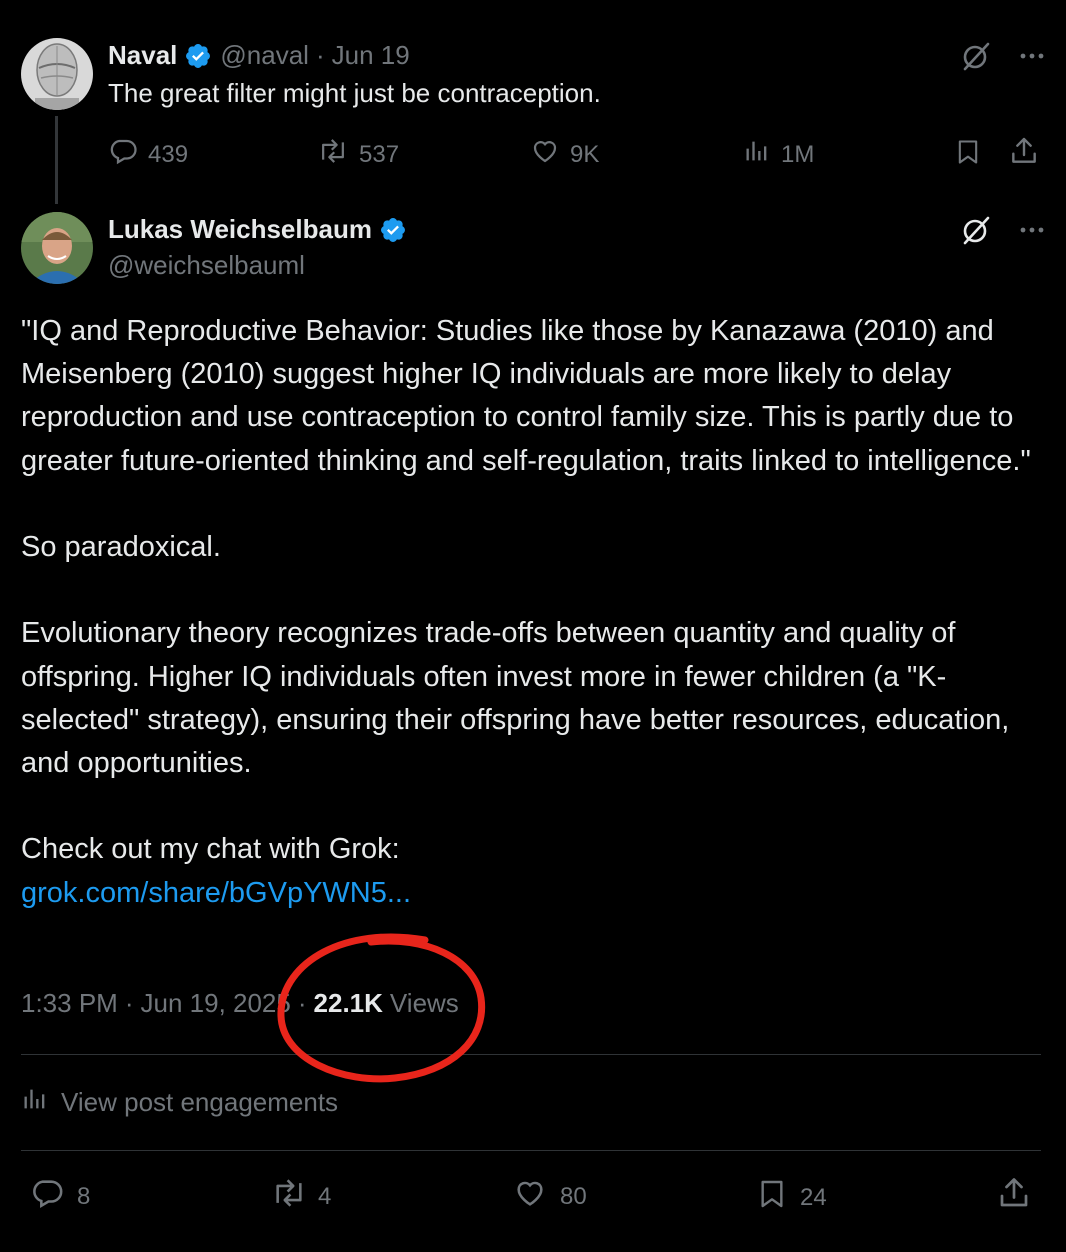 The image size is (1066, 1252). Describe the element at coordinates (573, 1196) in the screenshot. I see `like-count: 80` at that location.